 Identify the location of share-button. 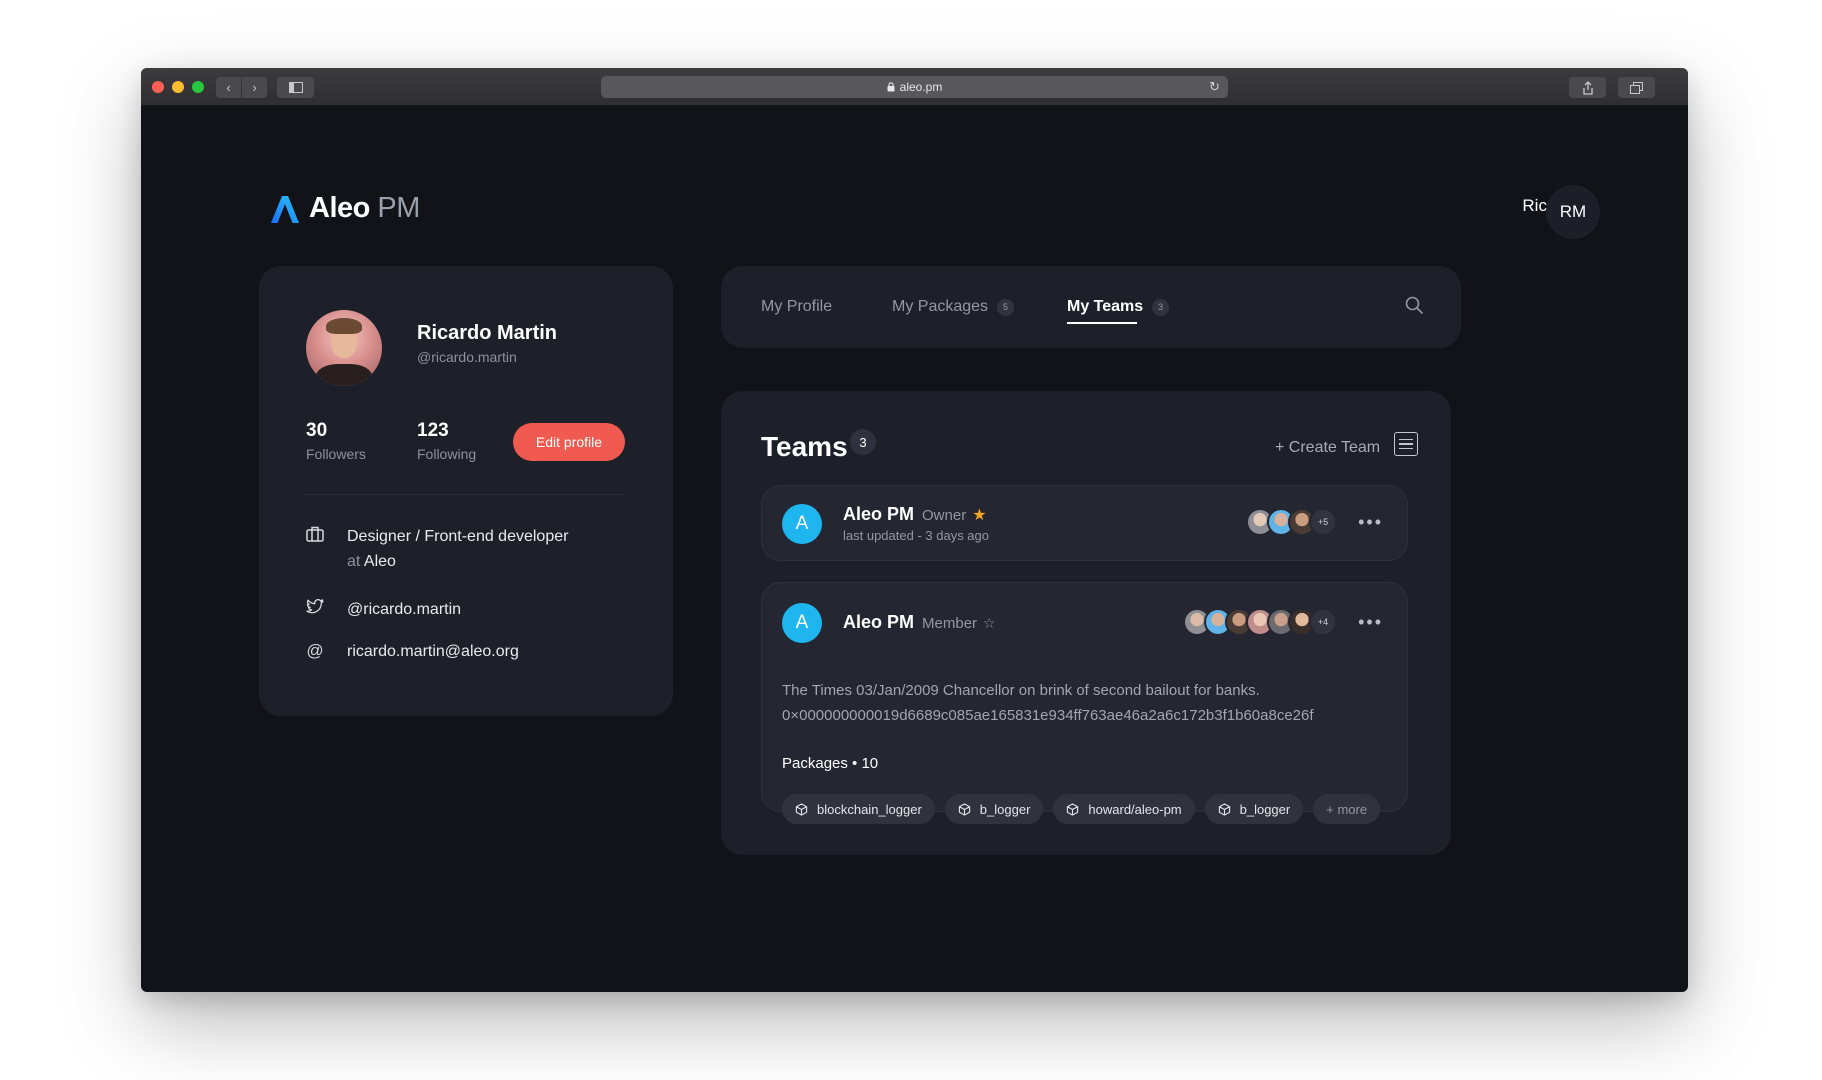
(1587, 87).